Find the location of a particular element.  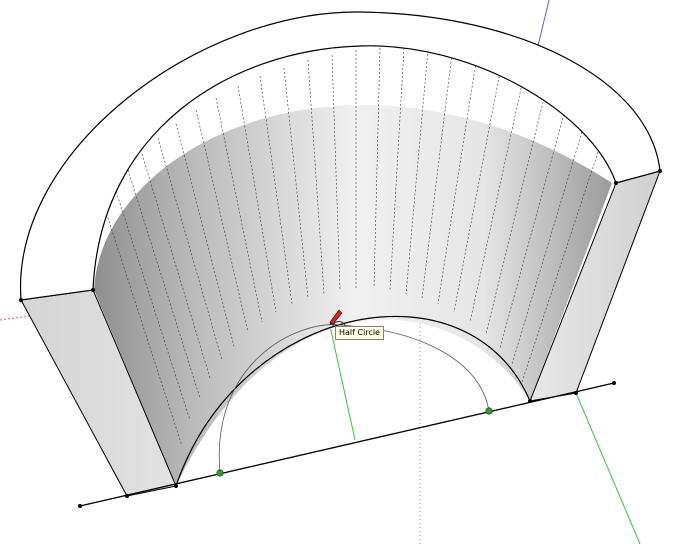

snap-point-end is located at coordinates (489, 411).